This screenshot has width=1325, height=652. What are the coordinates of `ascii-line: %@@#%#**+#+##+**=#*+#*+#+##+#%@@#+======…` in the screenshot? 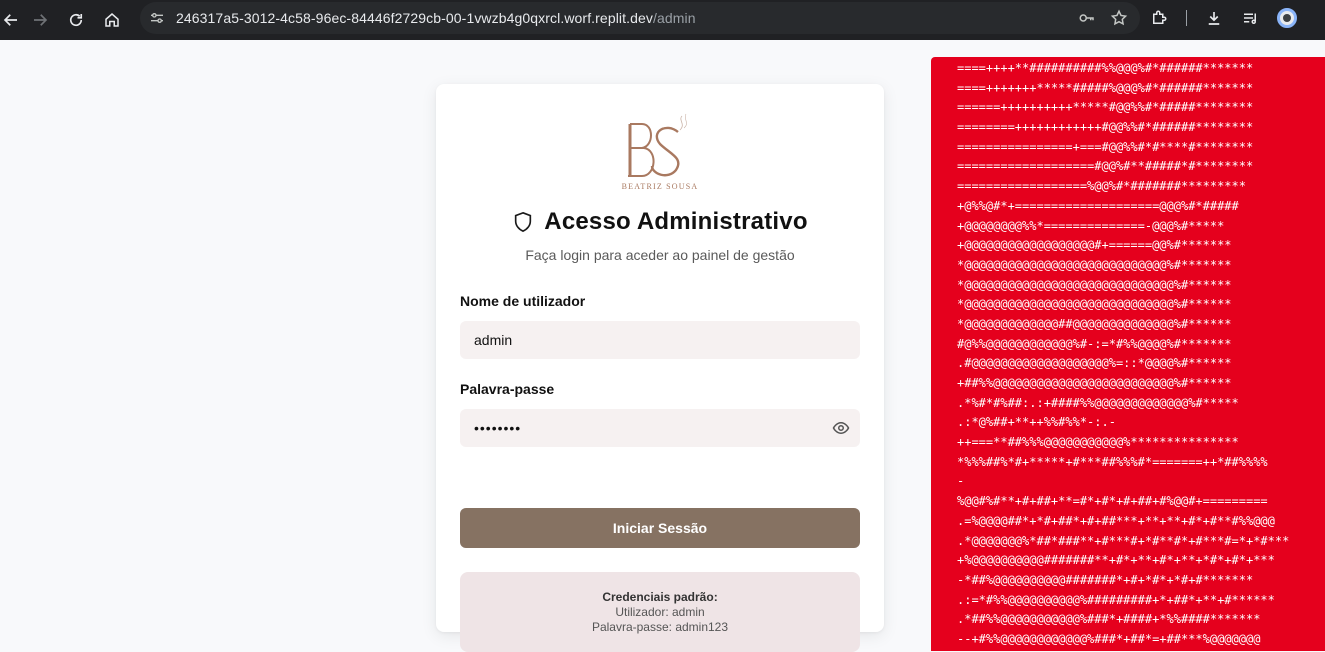 It's located at (1112, 501).